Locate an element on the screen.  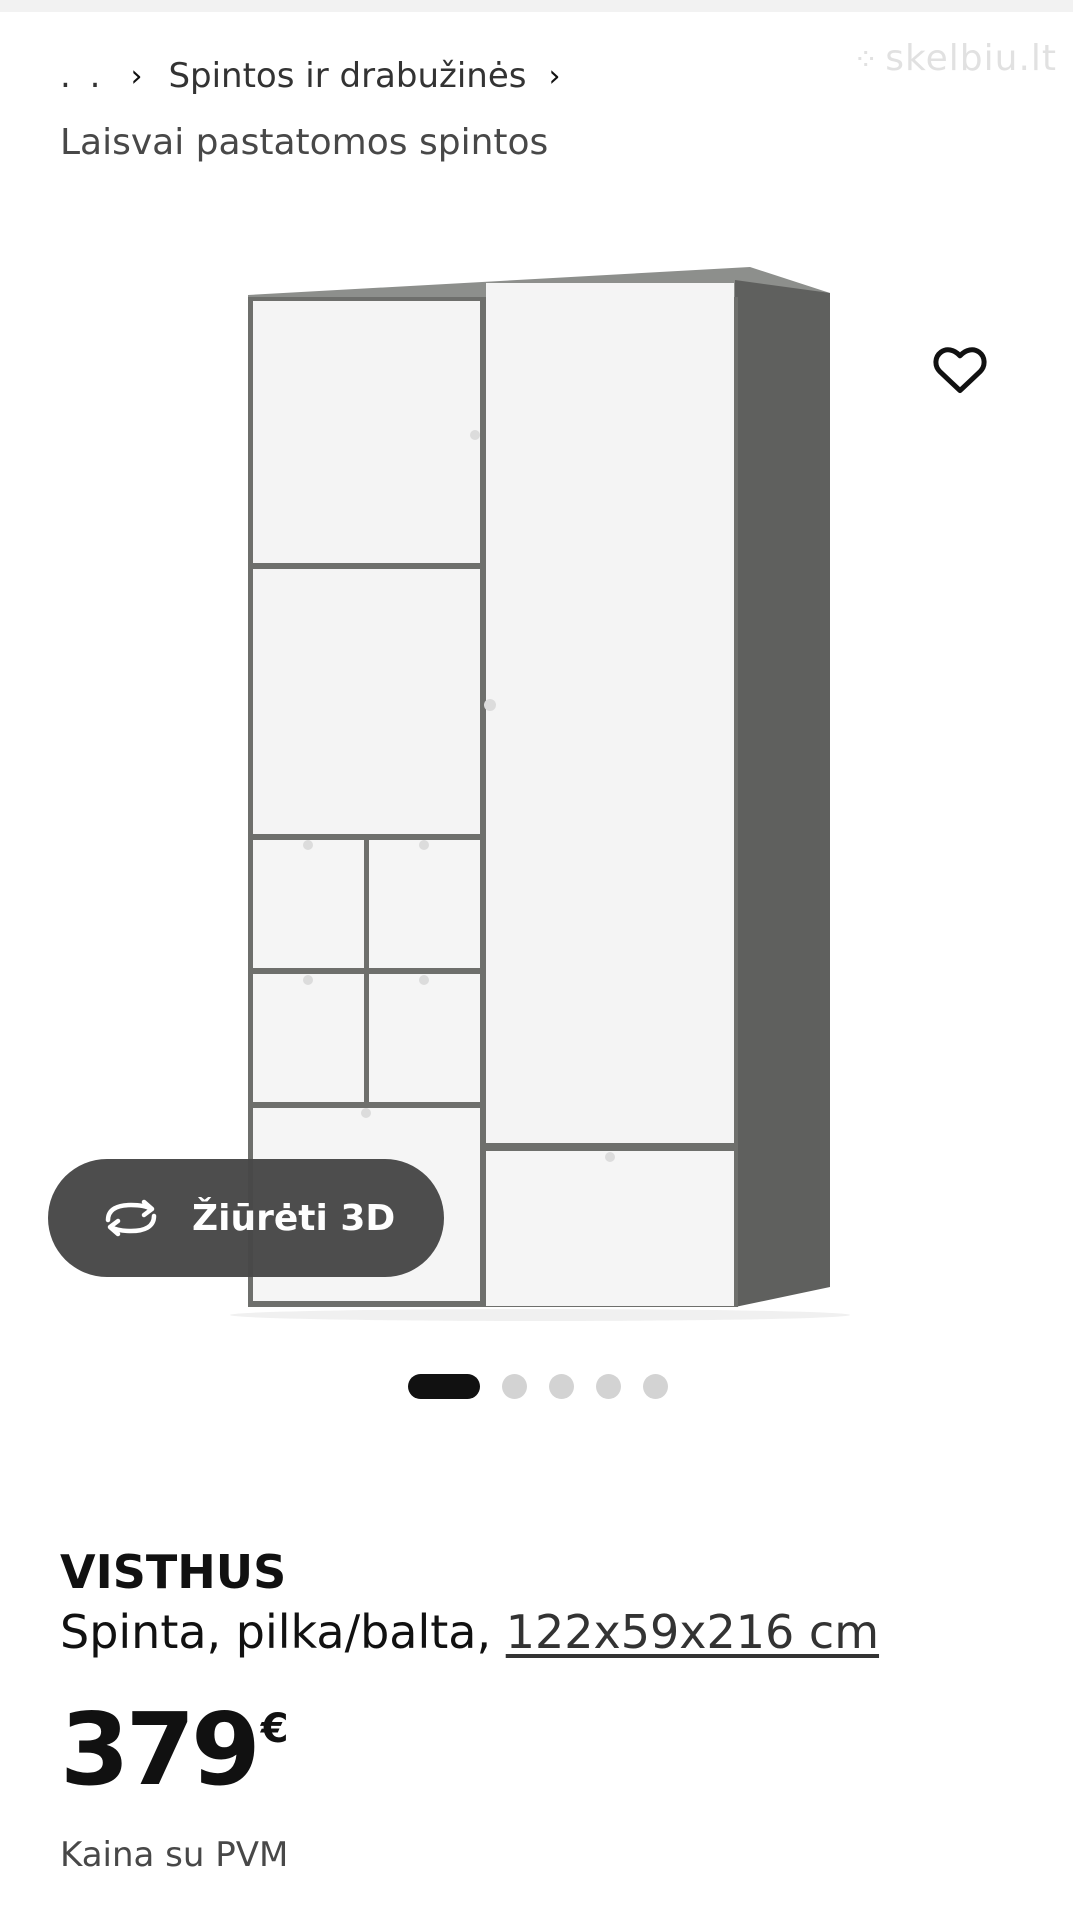
breadcrumb: . . › Spintos ir drabužinės › is located at coordinates (323, 76).